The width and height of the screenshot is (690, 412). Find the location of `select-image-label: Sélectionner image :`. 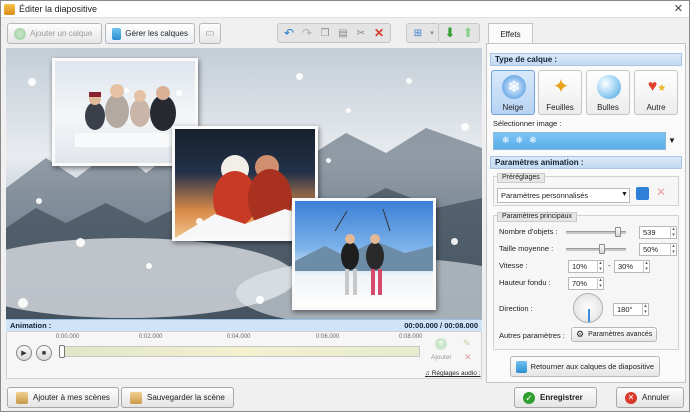

select-image-label: Sélectionner image : is located at coordinates (527, 123).